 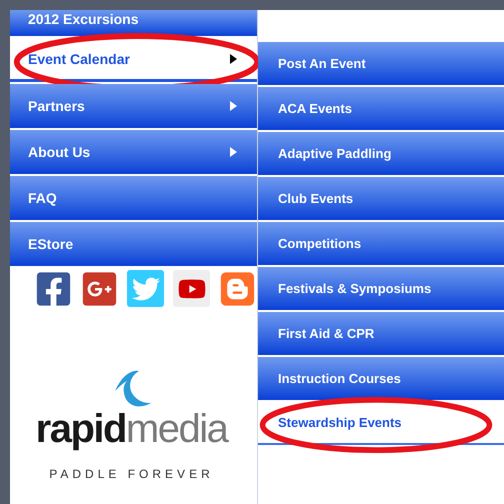 What do you see at coordinates (381, 333) in the screenshot?
I see `submenu-item: First Aid & CPR` at bounding box center [381, 333].